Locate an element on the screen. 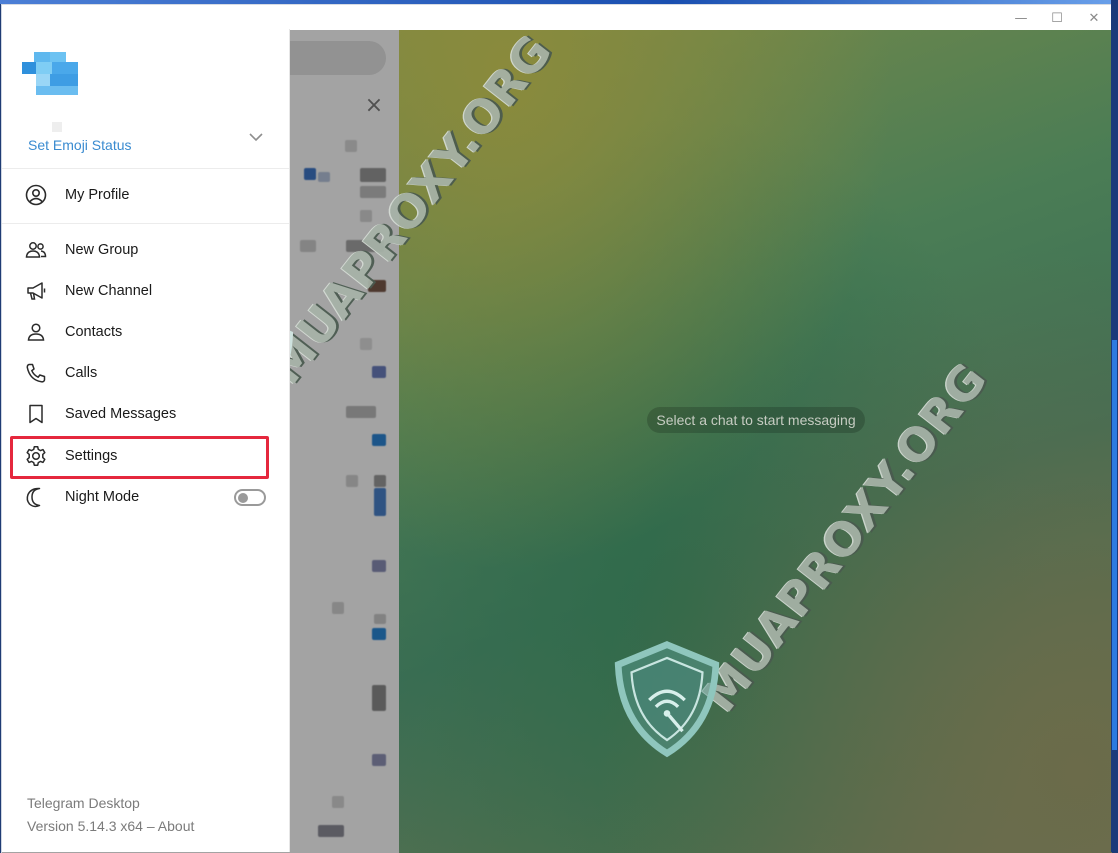 The image size is (1118, 853). minimize-button: — is located at coordinates (1021, 18).